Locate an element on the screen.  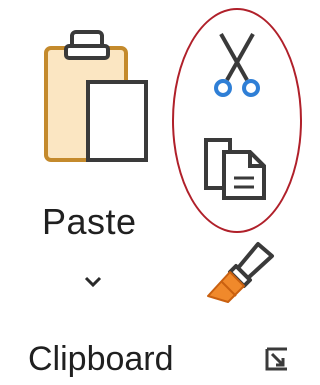
cut-button is located at coordinates (237, 64).